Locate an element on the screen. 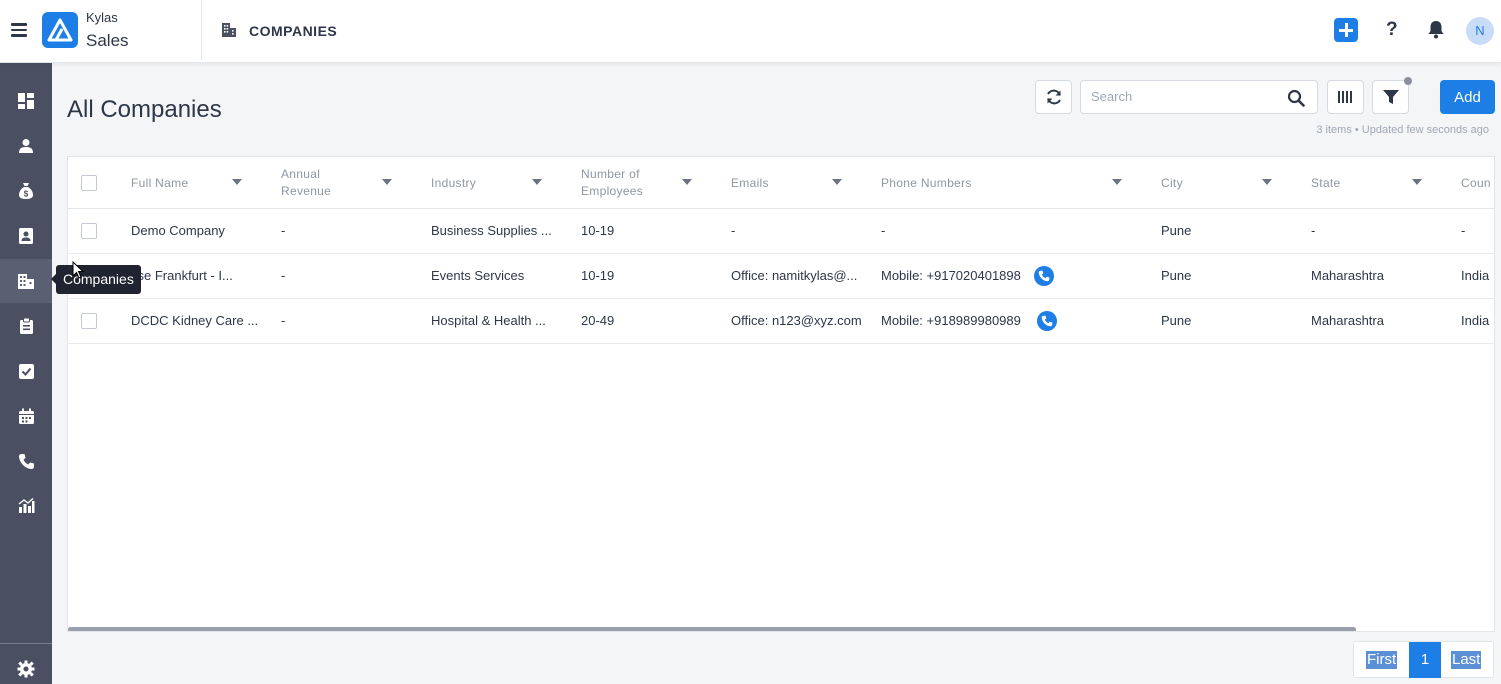 This screenshot has height=684, width=1501. brand-product: Sales is located at coordinates (107, 40).